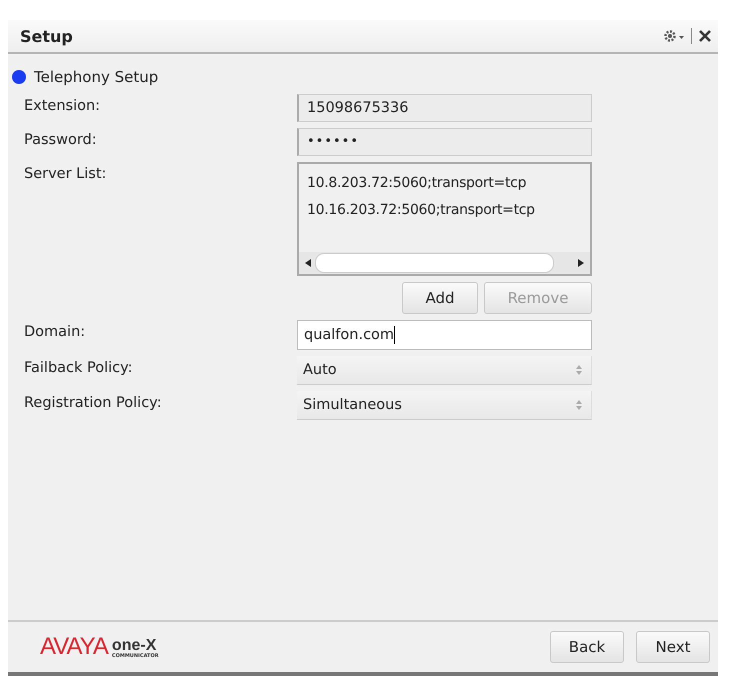 Image resolution: width=729 pixels, height=680 pixels. What do you see at coordinates (674, 36) in the screenshot?
I see `settings-icon` at bounding box center [674, 36].